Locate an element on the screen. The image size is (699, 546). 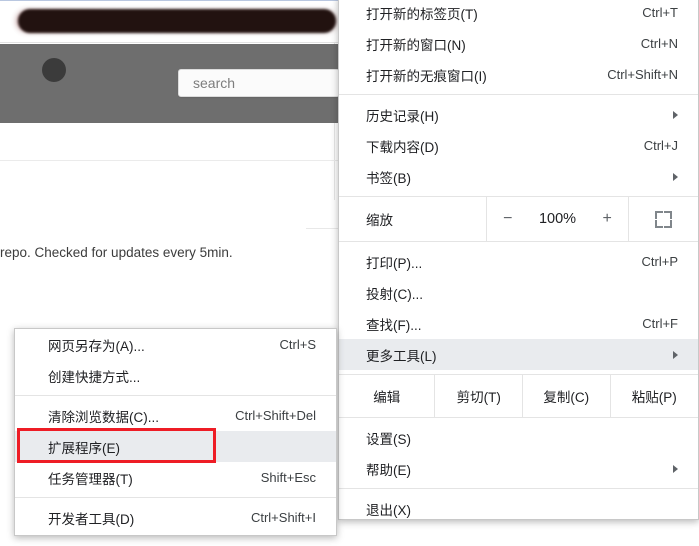
menu-item-shortcut: Shift+Esc is located at coordinates (288, 477).